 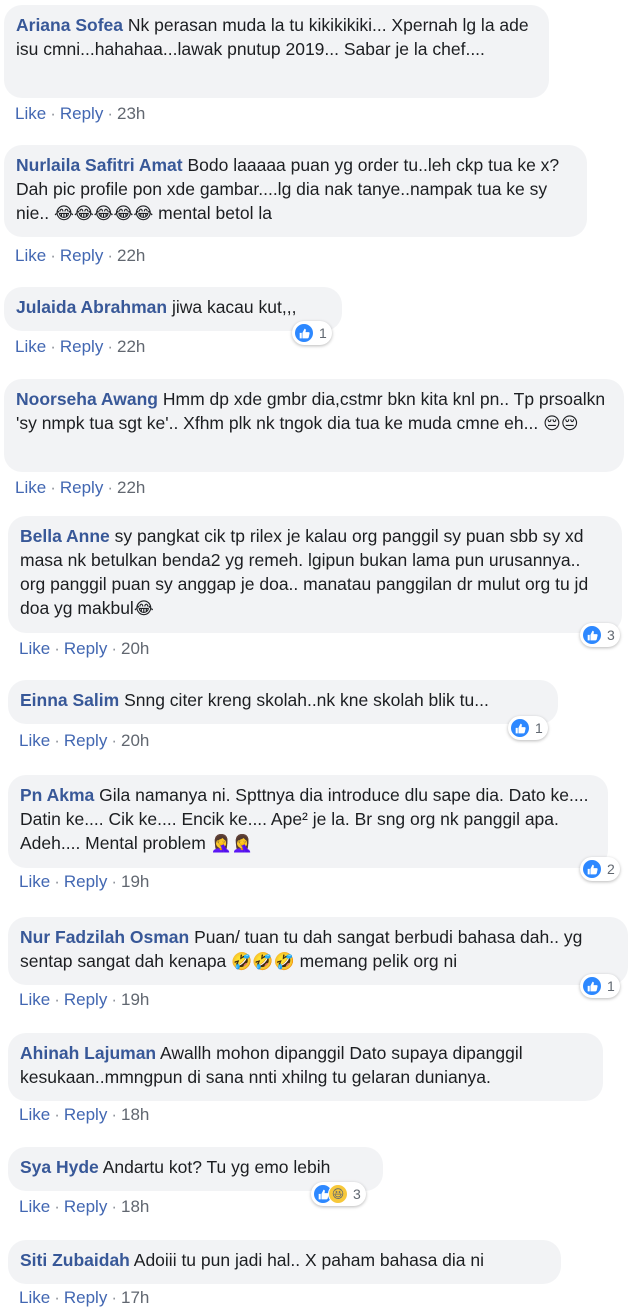 What do you see at coordinates (69, 700) in the screenshot?
I see `comment-author: Einna Salim` at bounding box center [69, 700].